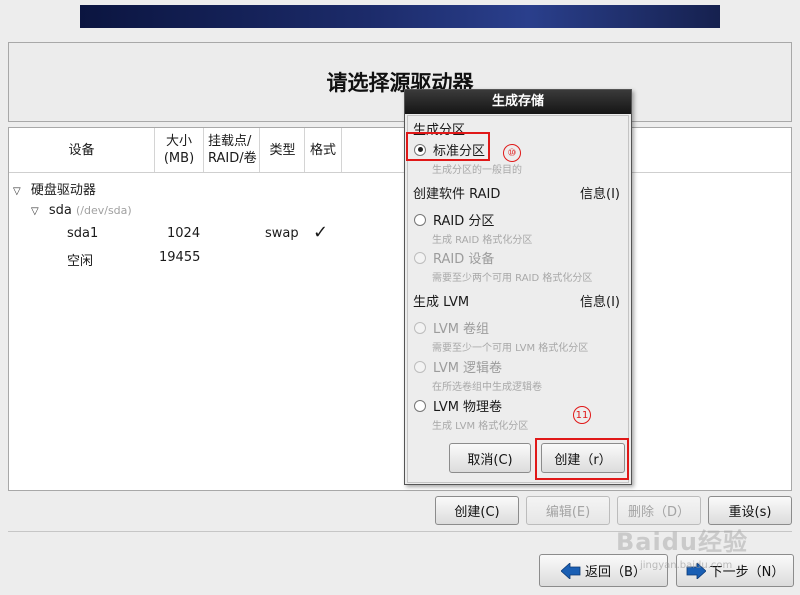 Image resolution: width=800 pixels, height=595 pixels. I want to click on info-lvm-link: 信息(I), so click(600, 300).